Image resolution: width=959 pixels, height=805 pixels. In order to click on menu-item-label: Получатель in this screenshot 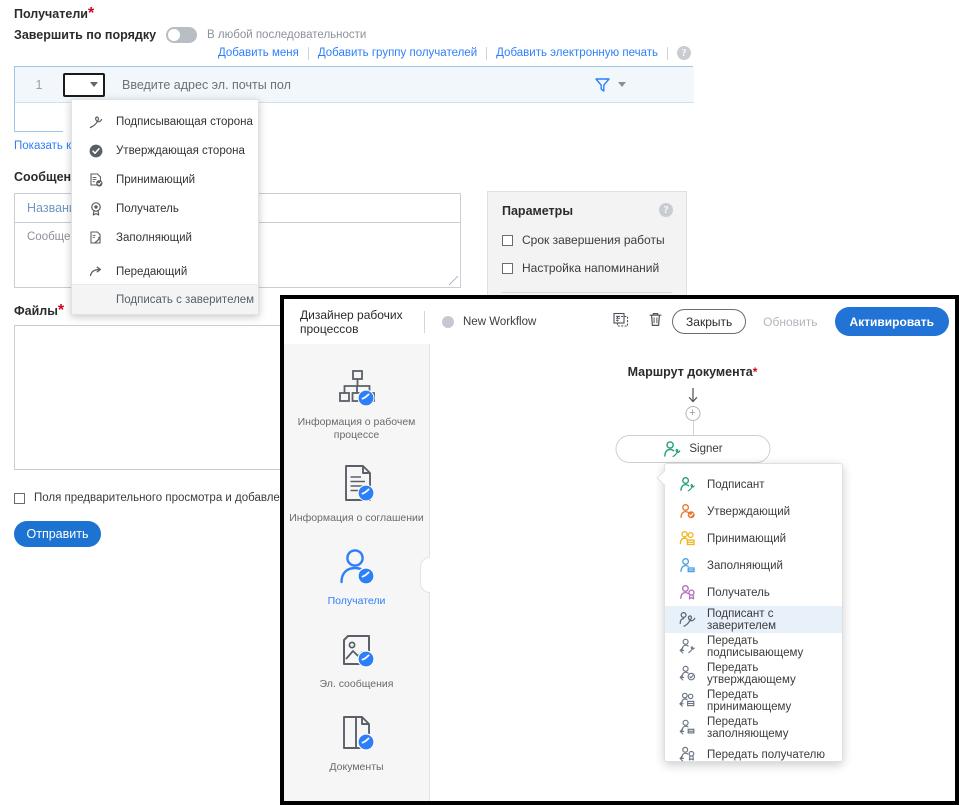, I will do `click(738, 592)`.